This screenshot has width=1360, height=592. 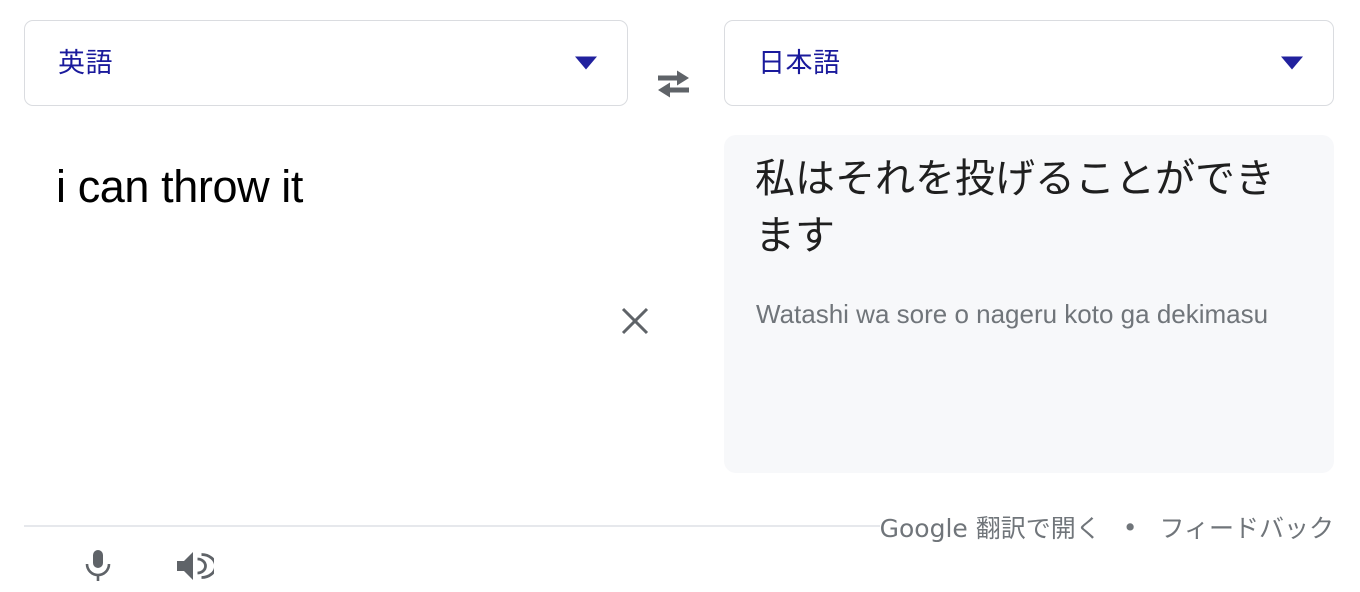 I want to click on source-language-label: 英語, so click(x=85, y=63).